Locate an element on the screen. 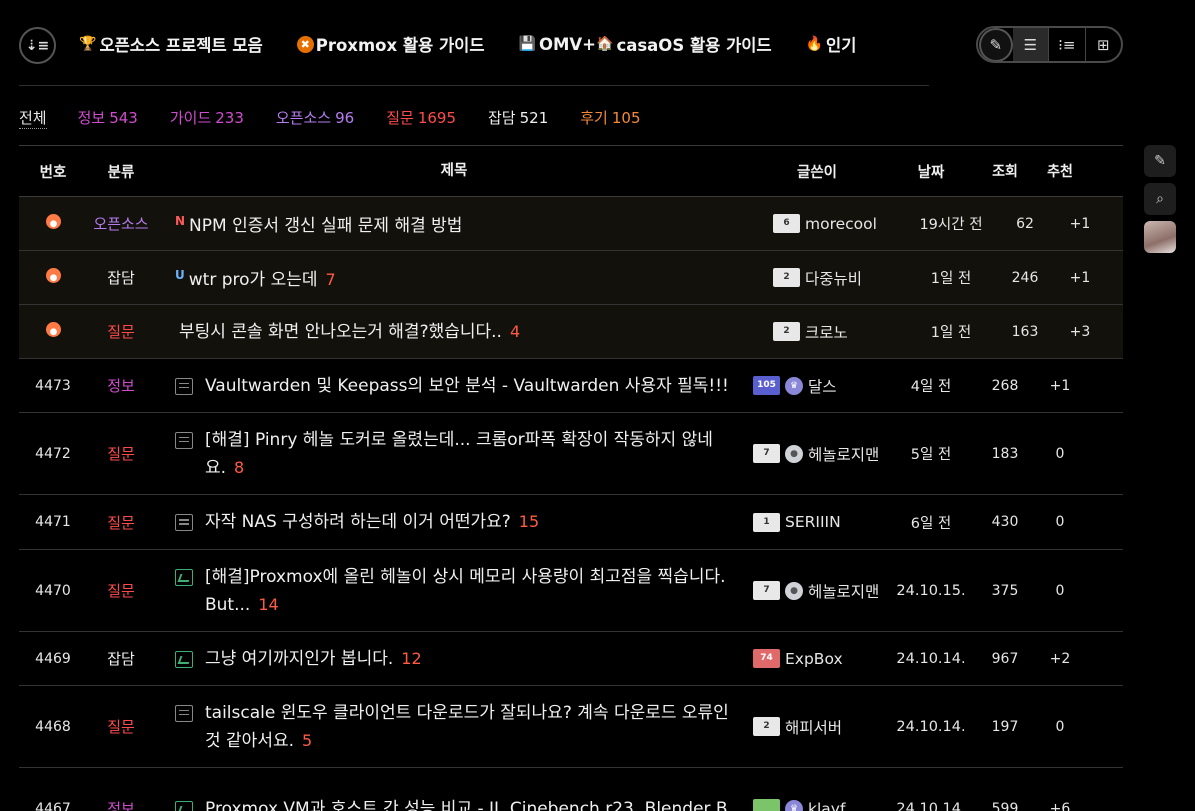 This screenshot has height=811, width=1195. comment-count: 12 is located at coordinates (411, 658).